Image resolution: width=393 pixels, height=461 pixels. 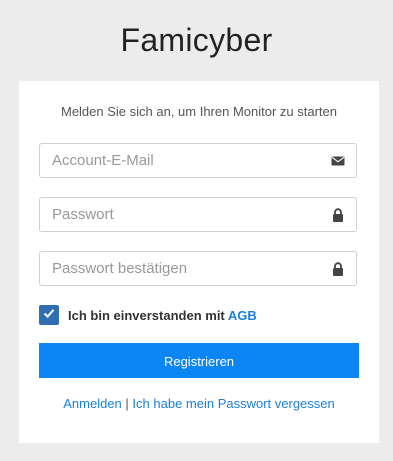 I want to click on password-confirm-field-wrapper, so click(x=198, y=268).